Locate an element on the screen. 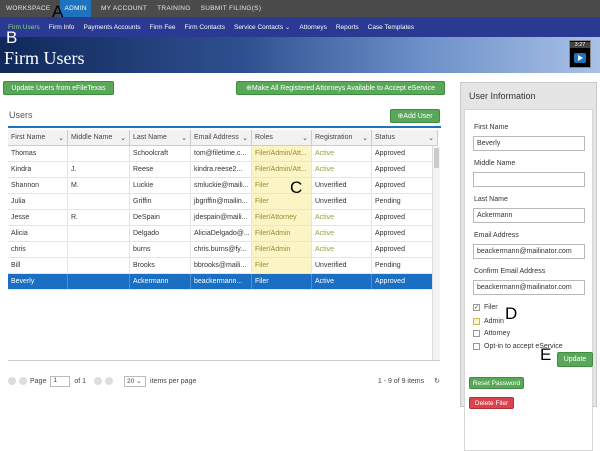 The width and height of the screenshot is (600, 451). sub-nav-firm-contacts: Firm Contacts is located at coordinates (205, 27).